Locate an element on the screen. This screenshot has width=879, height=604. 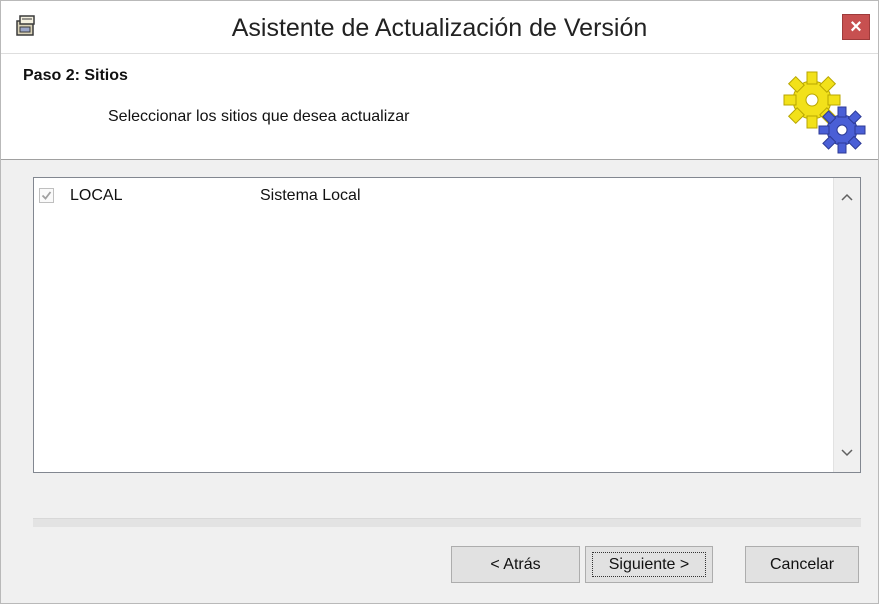
window-title: Asistente de Actualización de Versión is located at coordinates (439, 28).